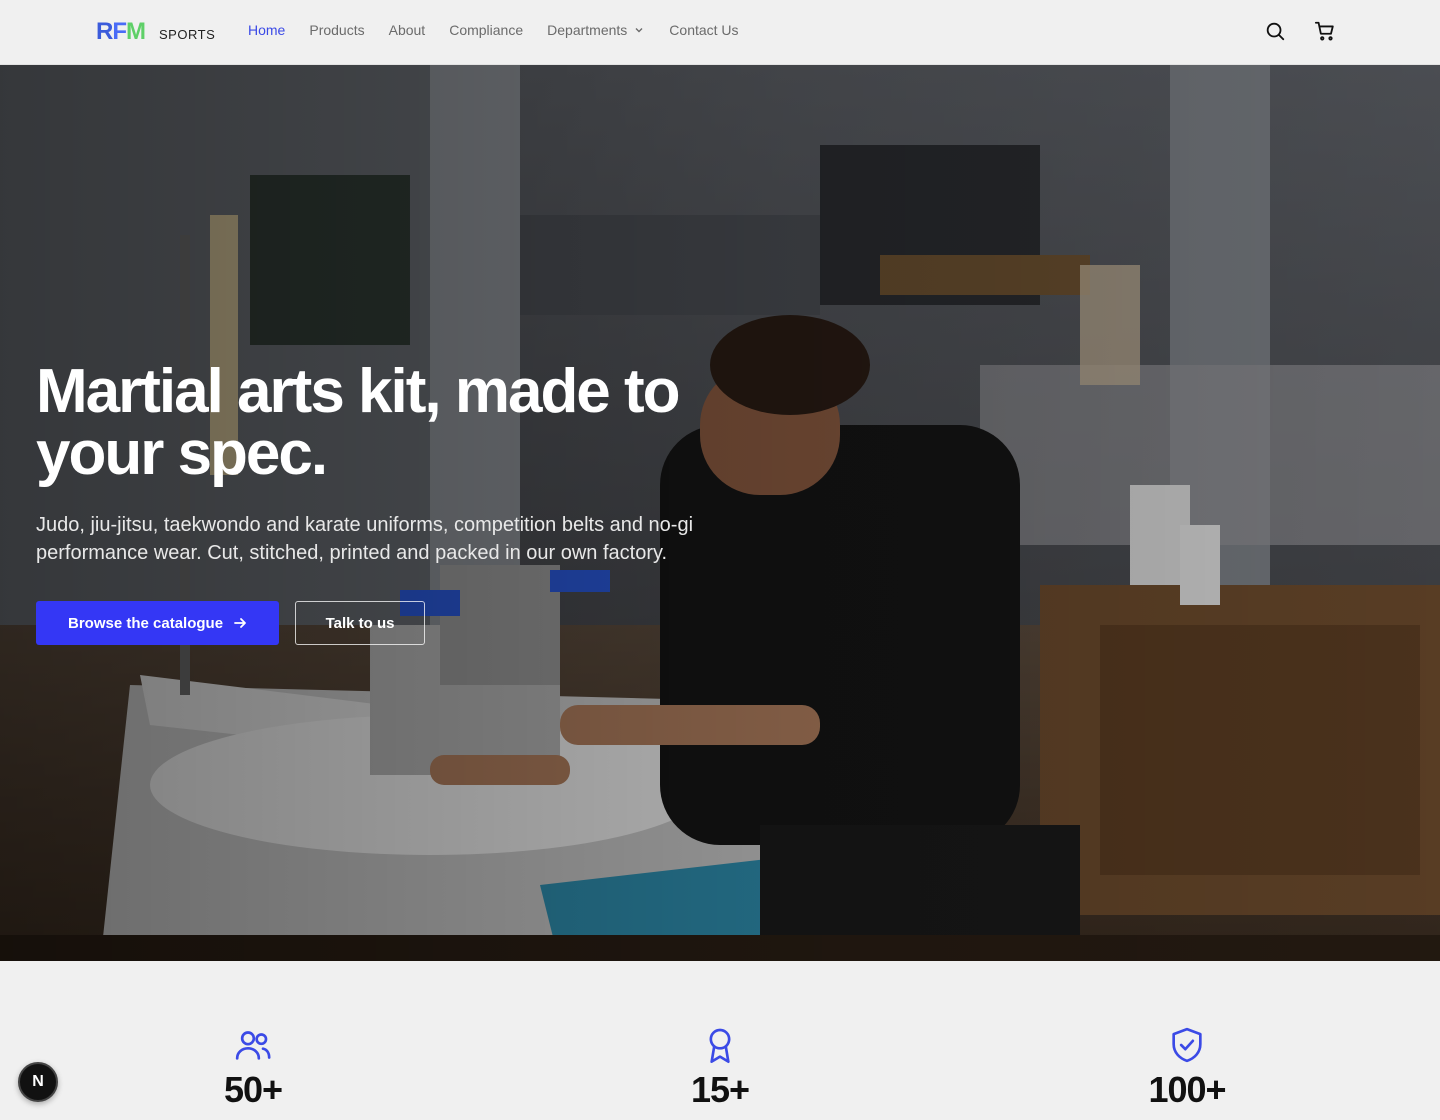 The width and height of the screenshot is (1440, 1120). What do you see at coordinates (486, 30) in the screenshot?
I see `nav-item-compliance: Compliance` at bounding box center [486, 30].